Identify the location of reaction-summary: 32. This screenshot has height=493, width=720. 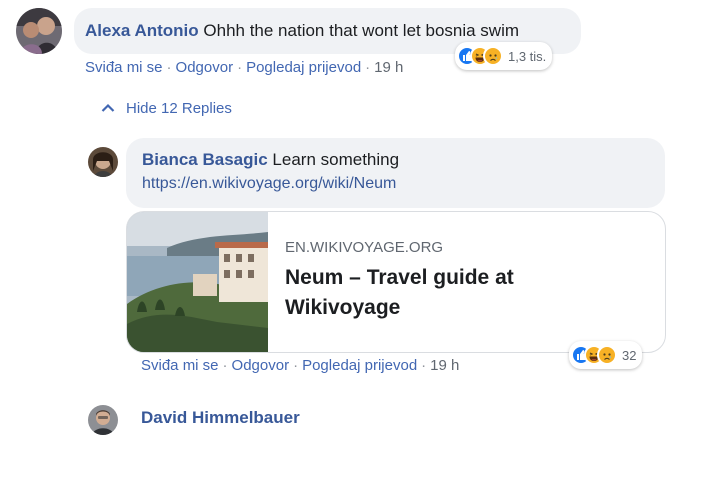
(606, 355).